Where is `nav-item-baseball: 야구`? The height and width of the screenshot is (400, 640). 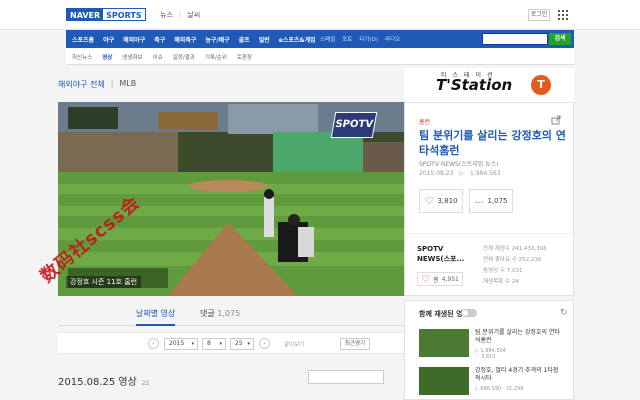 nav-item-baseball: 야구 is located at coordinates (108, 39).